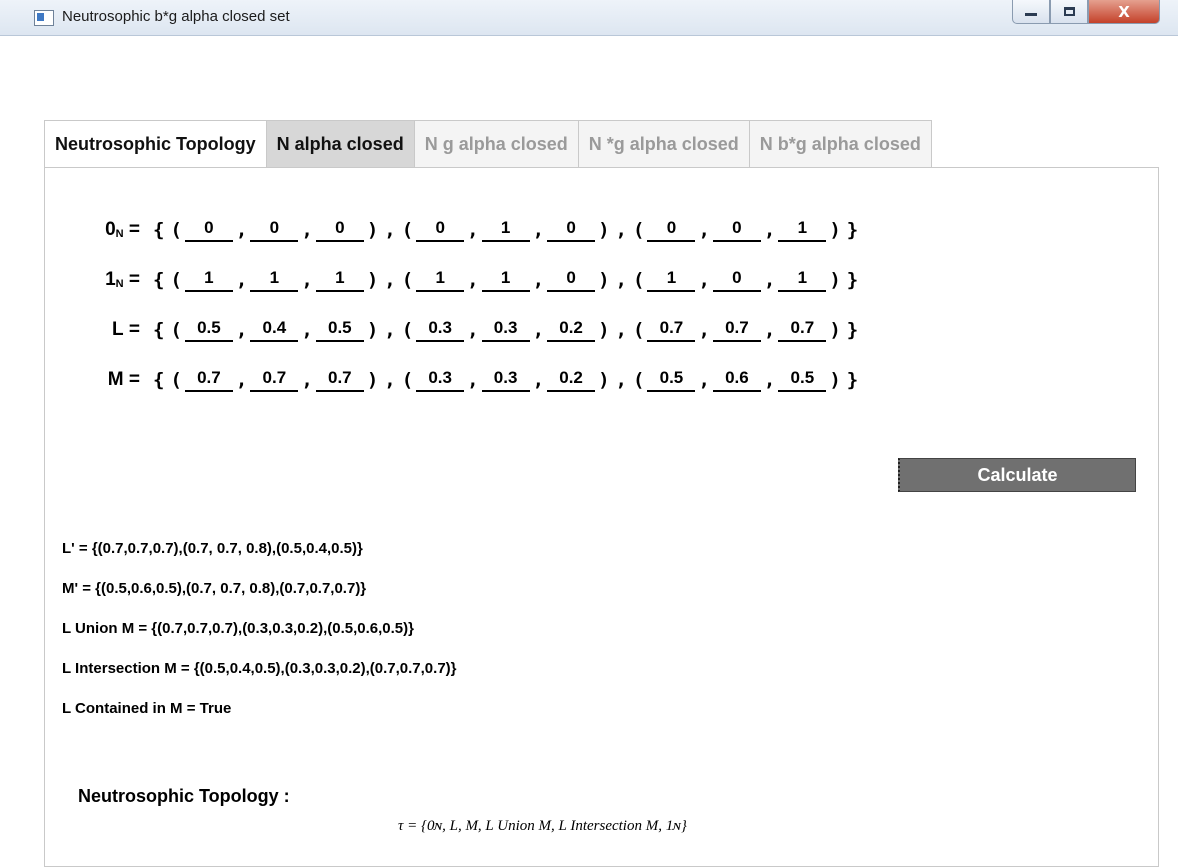  Describe the element at coordinates (176, 16) in the screenshot. I see `window-title: Neutrosophic b*g alpha closed set` at that location.